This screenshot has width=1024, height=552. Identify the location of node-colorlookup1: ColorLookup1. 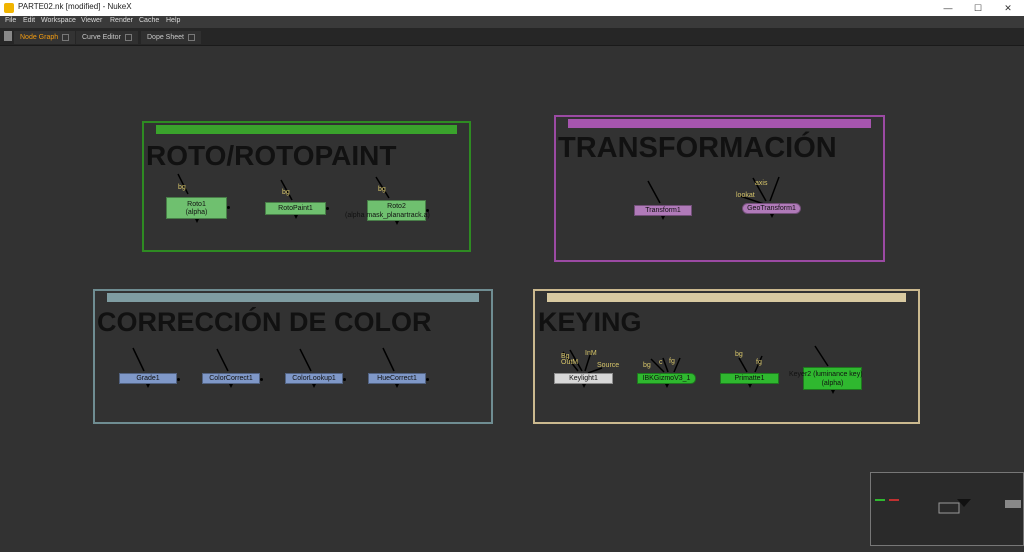
(315, 380).